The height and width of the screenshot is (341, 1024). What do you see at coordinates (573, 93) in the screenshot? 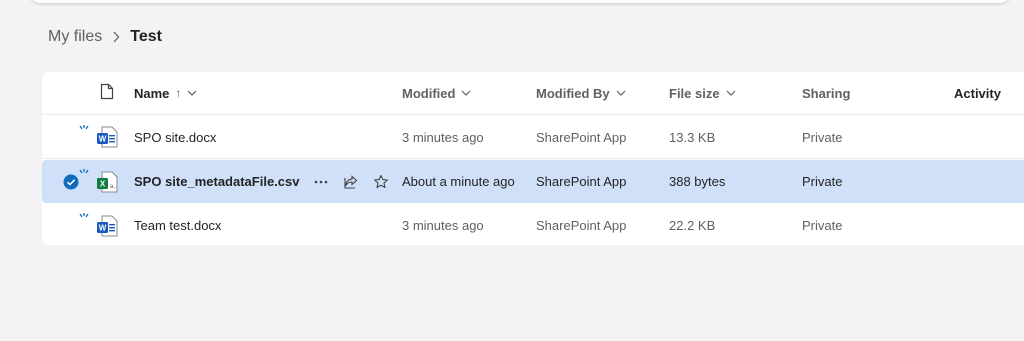
I see `column-header-modified-by-label: Modified By` at bounding box center [573, 93].